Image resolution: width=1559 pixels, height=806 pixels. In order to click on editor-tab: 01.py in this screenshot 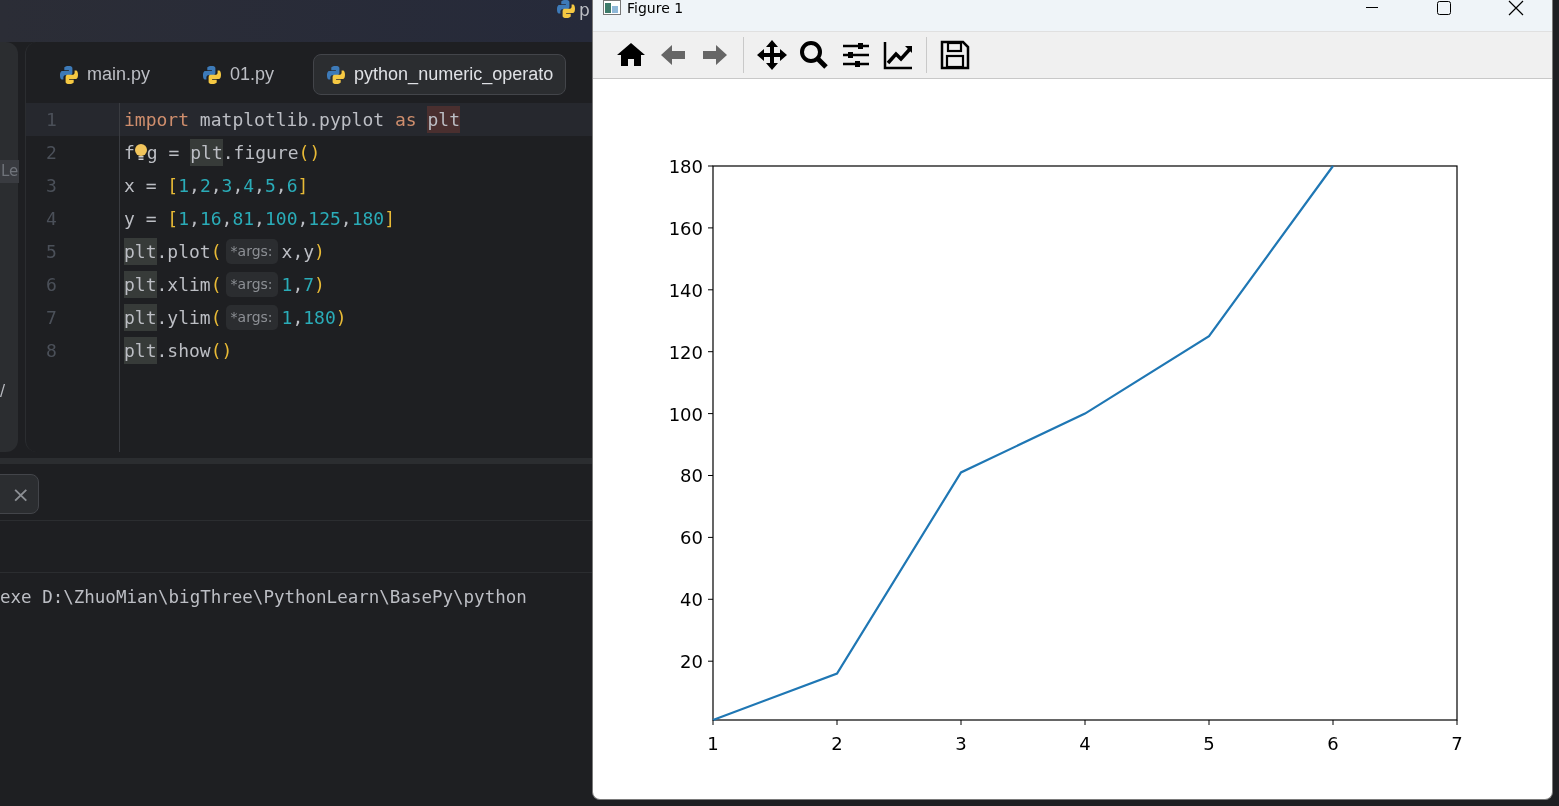, I will do `click(238, 74)`.